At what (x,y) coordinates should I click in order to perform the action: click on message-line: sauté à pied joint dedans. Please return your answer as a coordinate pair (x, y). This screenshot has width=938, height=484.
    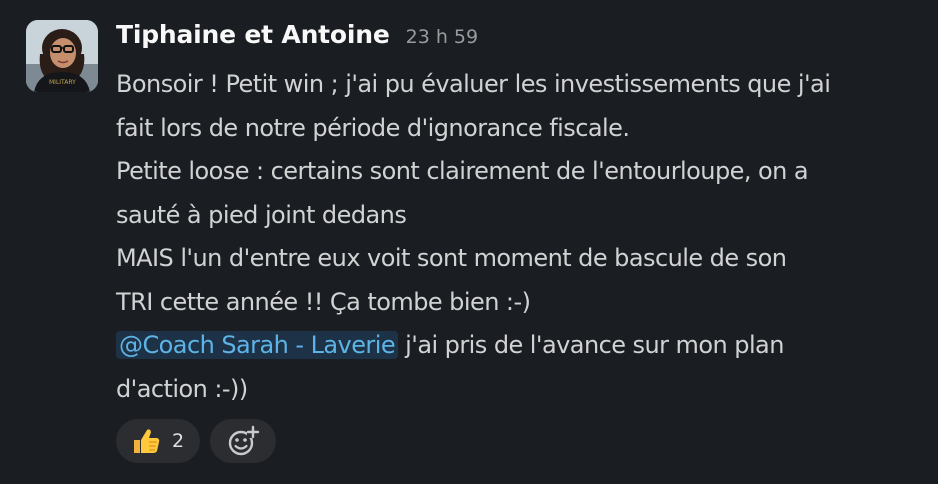
    Looking at the image, I should click on (261, 214).